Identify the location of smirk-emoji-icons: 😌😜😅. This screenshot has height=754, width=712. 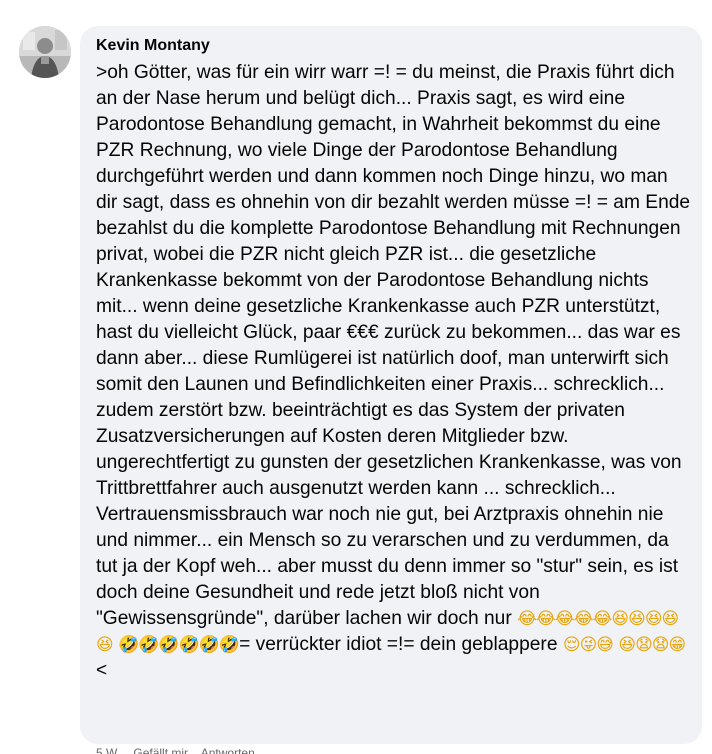
(588, 645).